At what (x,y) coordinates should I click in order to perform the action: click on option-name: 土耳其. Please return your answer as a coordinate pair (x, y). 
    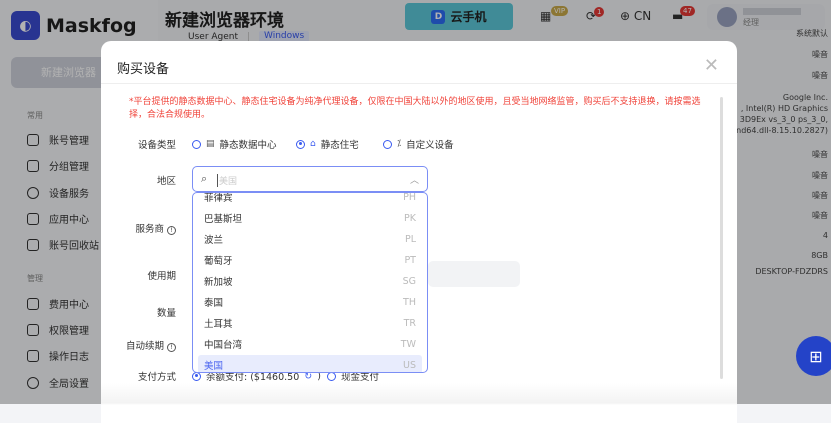
    Looking at the image, I should click on (218, 324).